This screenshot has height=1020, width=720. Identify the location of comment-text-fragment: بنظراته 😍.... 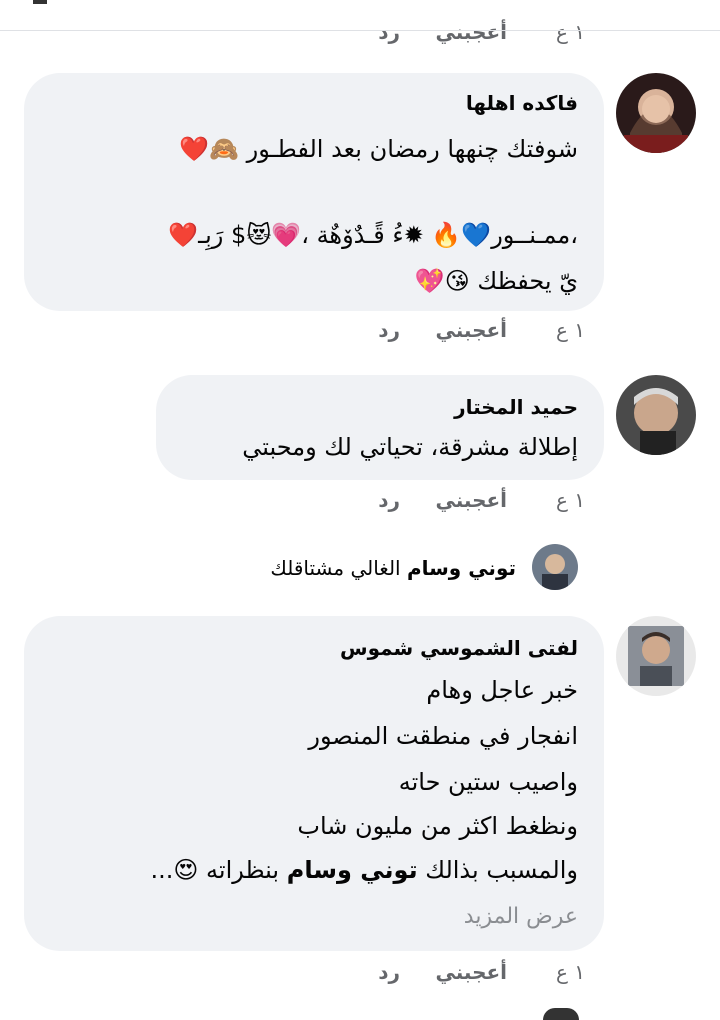
(215, 870).